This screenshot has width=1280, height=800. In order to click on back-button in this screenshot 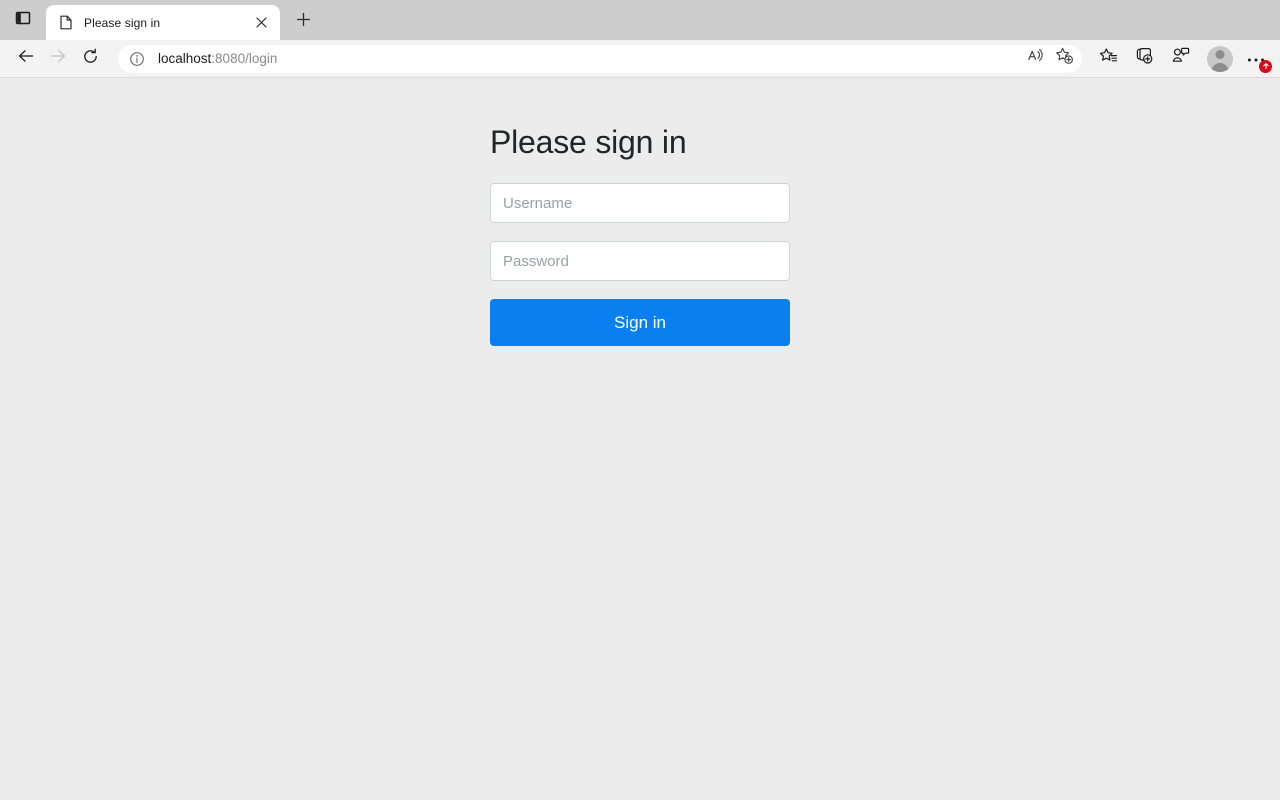, I will do `click(26, 59)`.